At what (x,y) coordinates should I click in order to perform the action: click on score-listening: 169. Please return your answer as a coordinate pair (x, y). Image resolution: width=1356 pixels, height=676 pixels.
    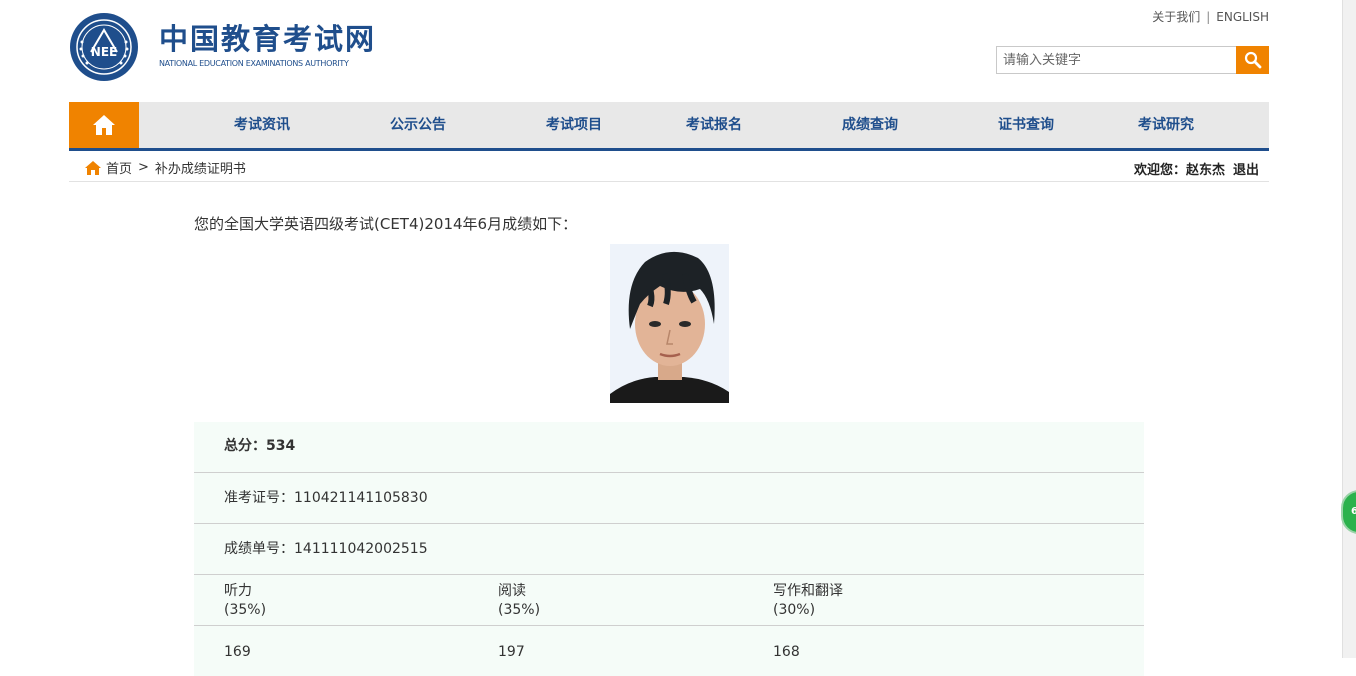
    Looking at the image, I should click on (237, 652).